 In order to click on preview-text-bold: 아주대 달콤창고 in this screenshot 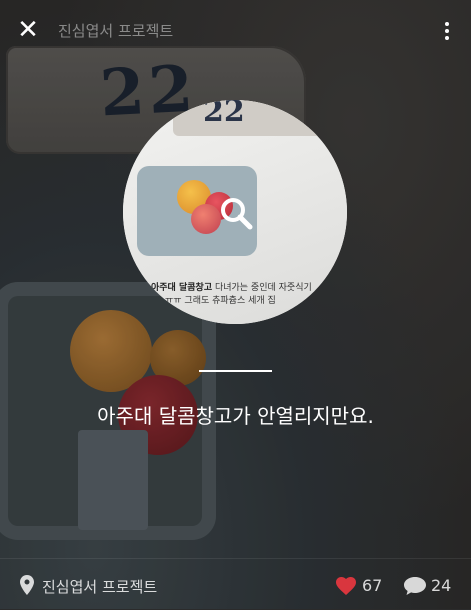, I will do `click(182, 288)`.